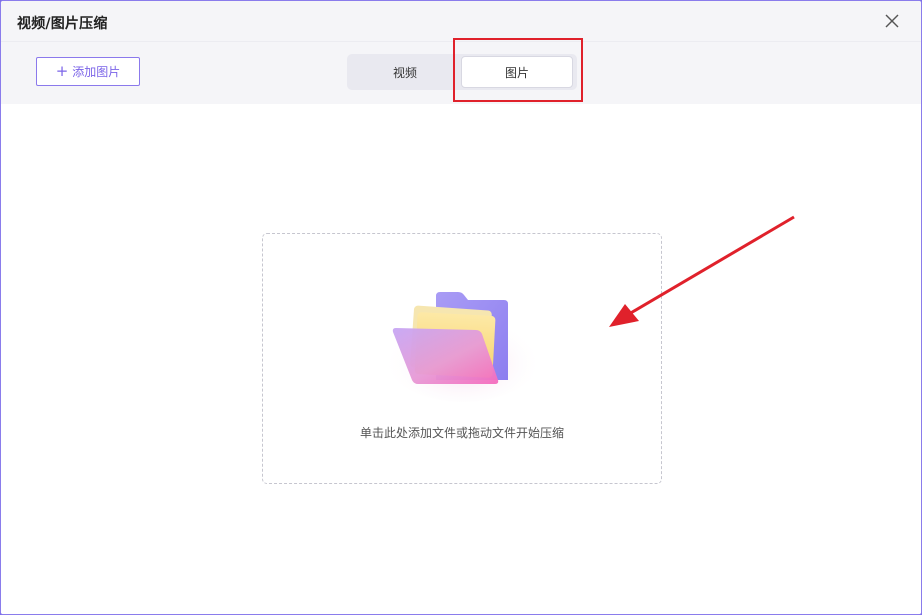  Describe the element at coordinates (461, 433) in the screenshot. I see `dropzone-hint: 单击此处添加文件或拖动文件开始压缩` at that location.